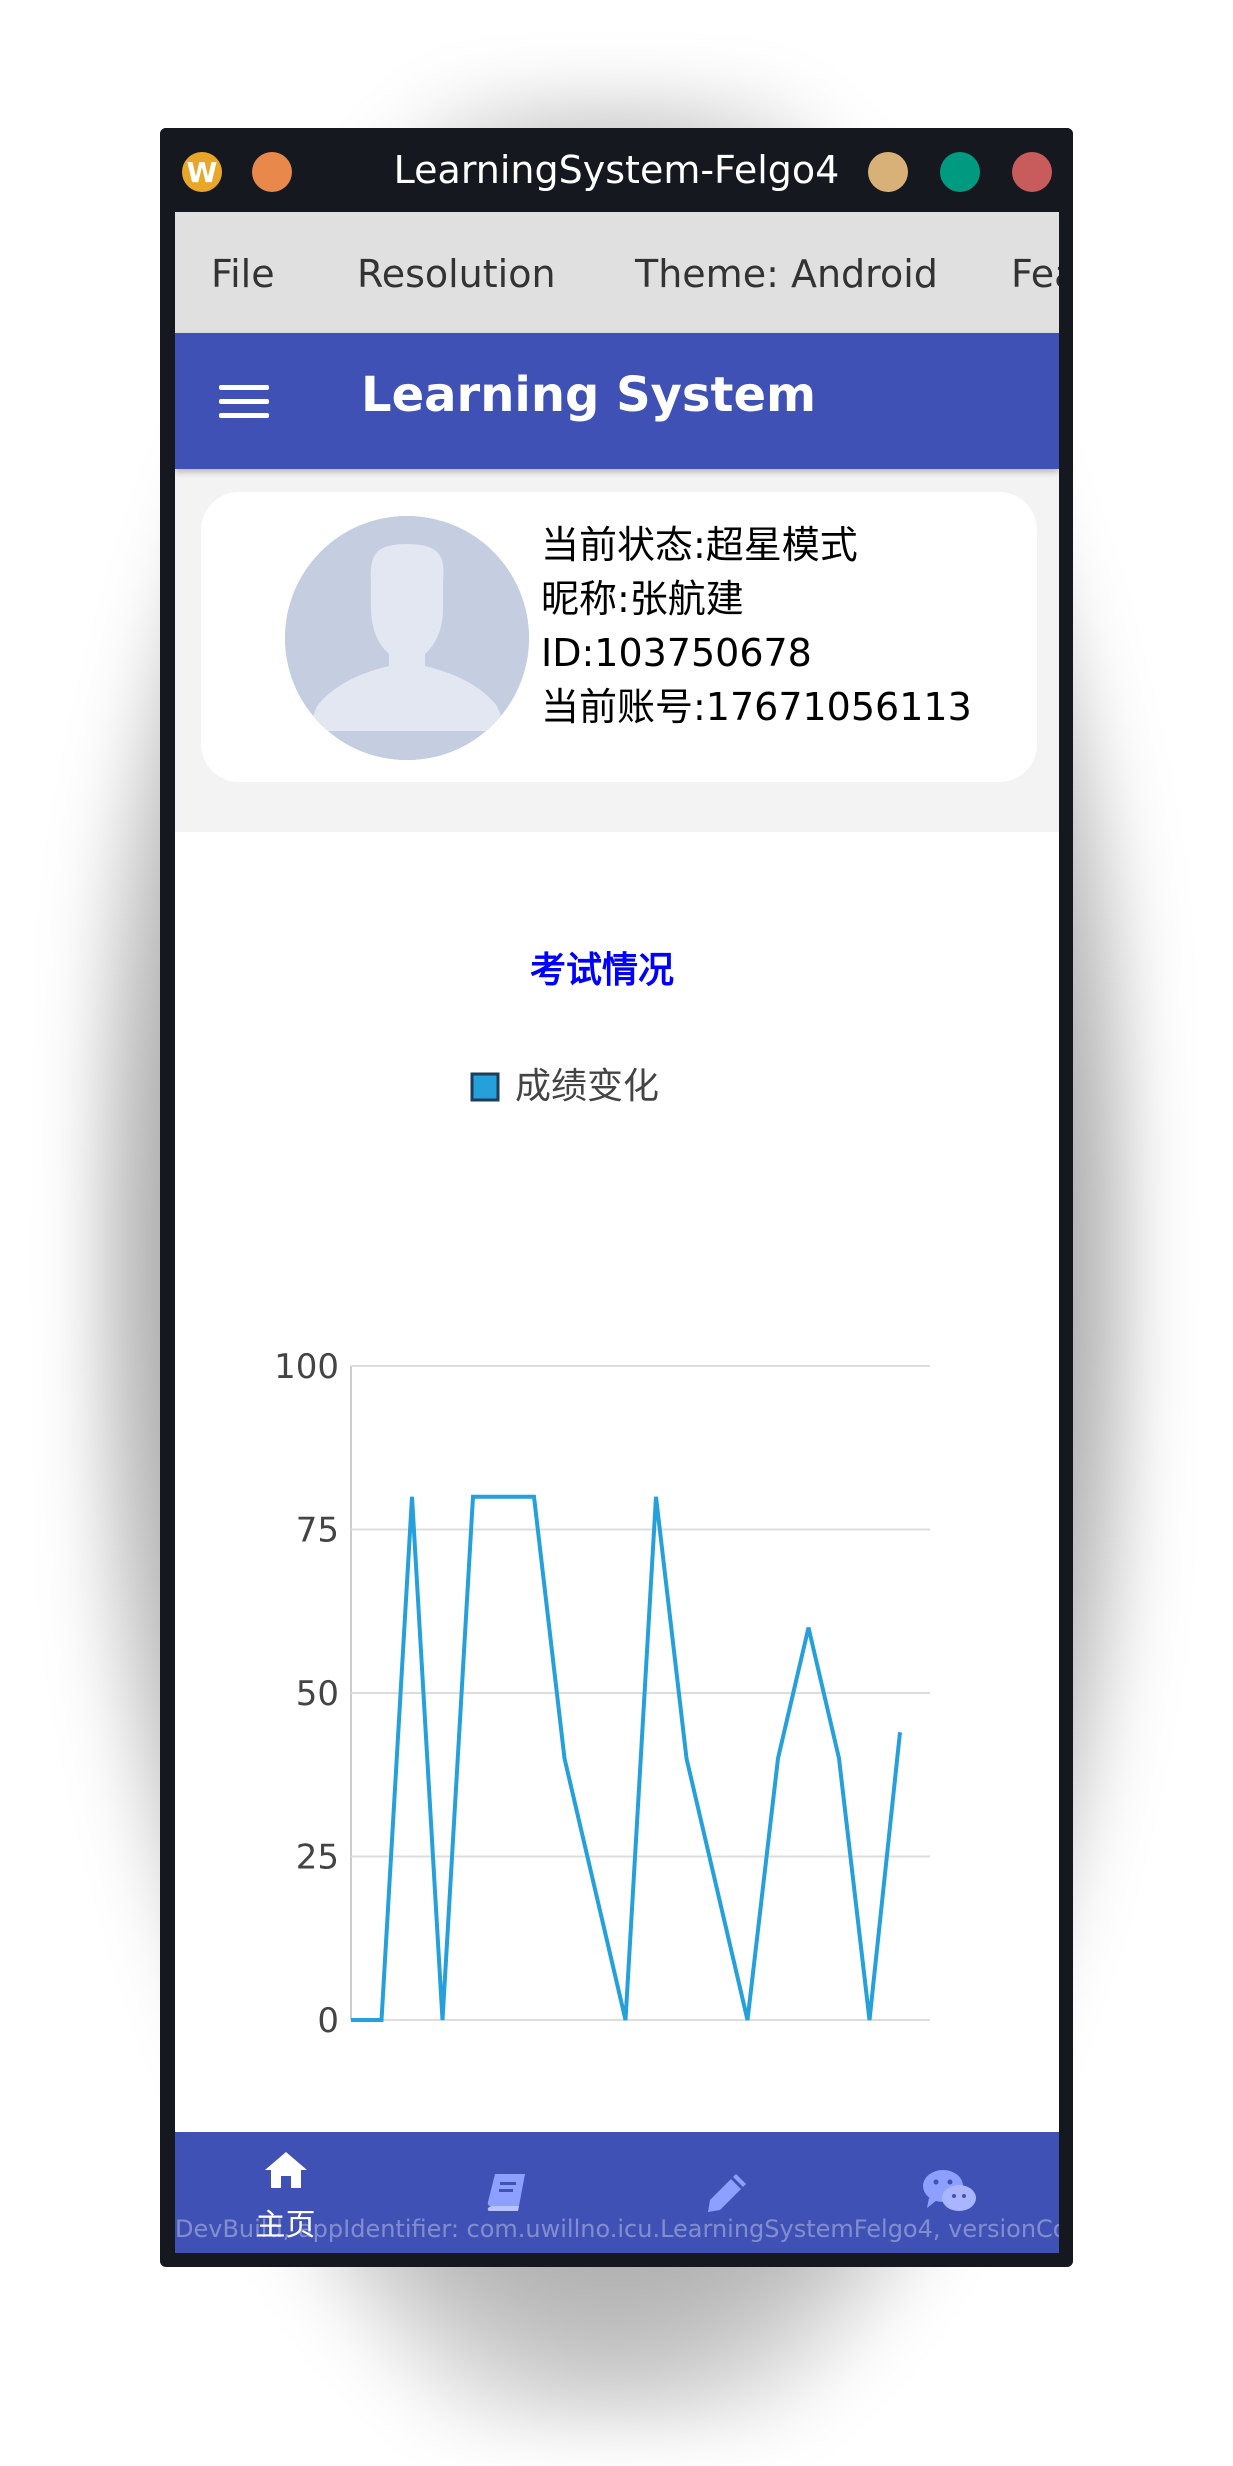  What do you see at coordinates (699, 545) in the screenshot?
I see `status-text: 当前状态:超星模式` at bounding box center [699, 545].